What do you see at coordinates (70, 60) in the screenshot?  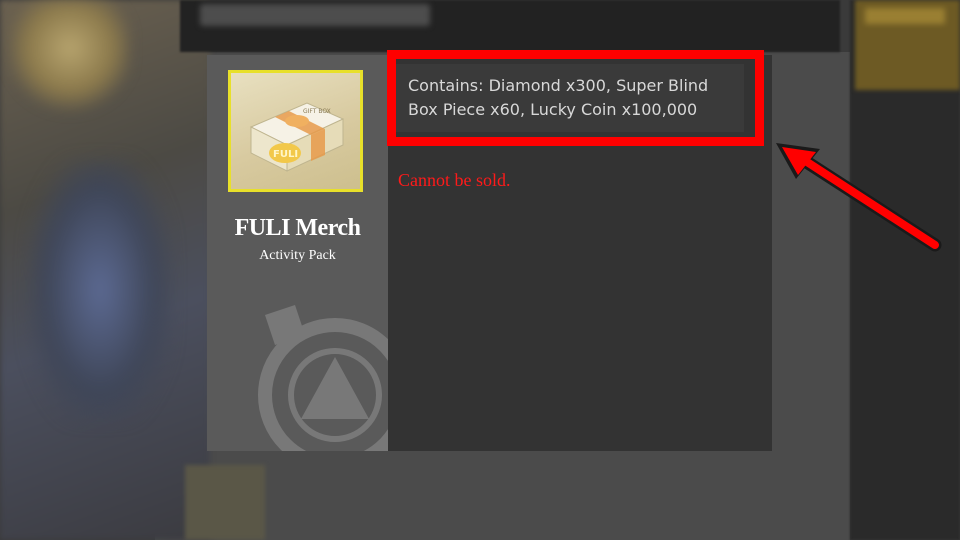 I see `background-character-hair` at bounding box center [70, 60].